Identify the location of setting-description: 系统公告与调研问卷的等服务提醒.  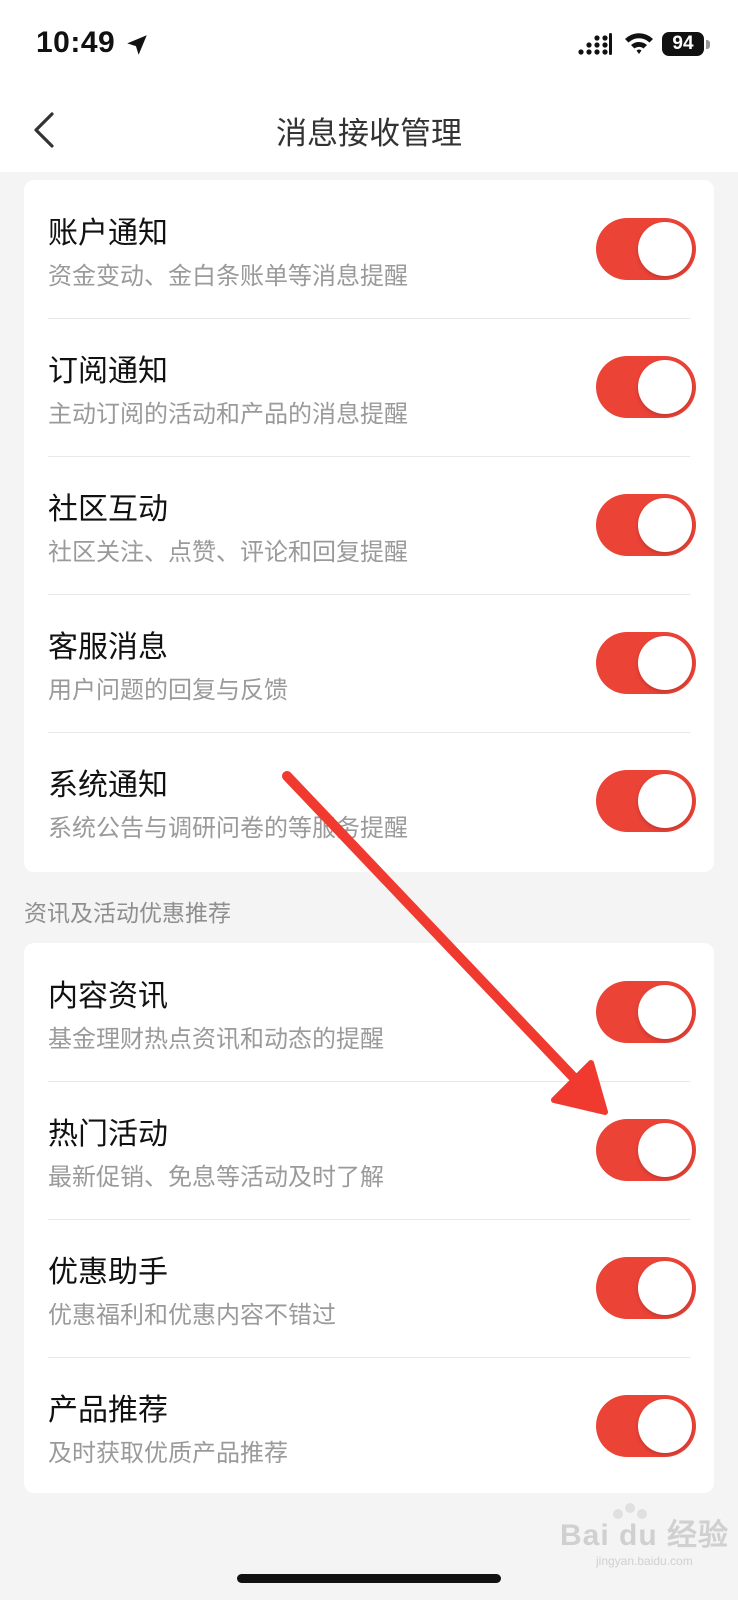
(228, 828).